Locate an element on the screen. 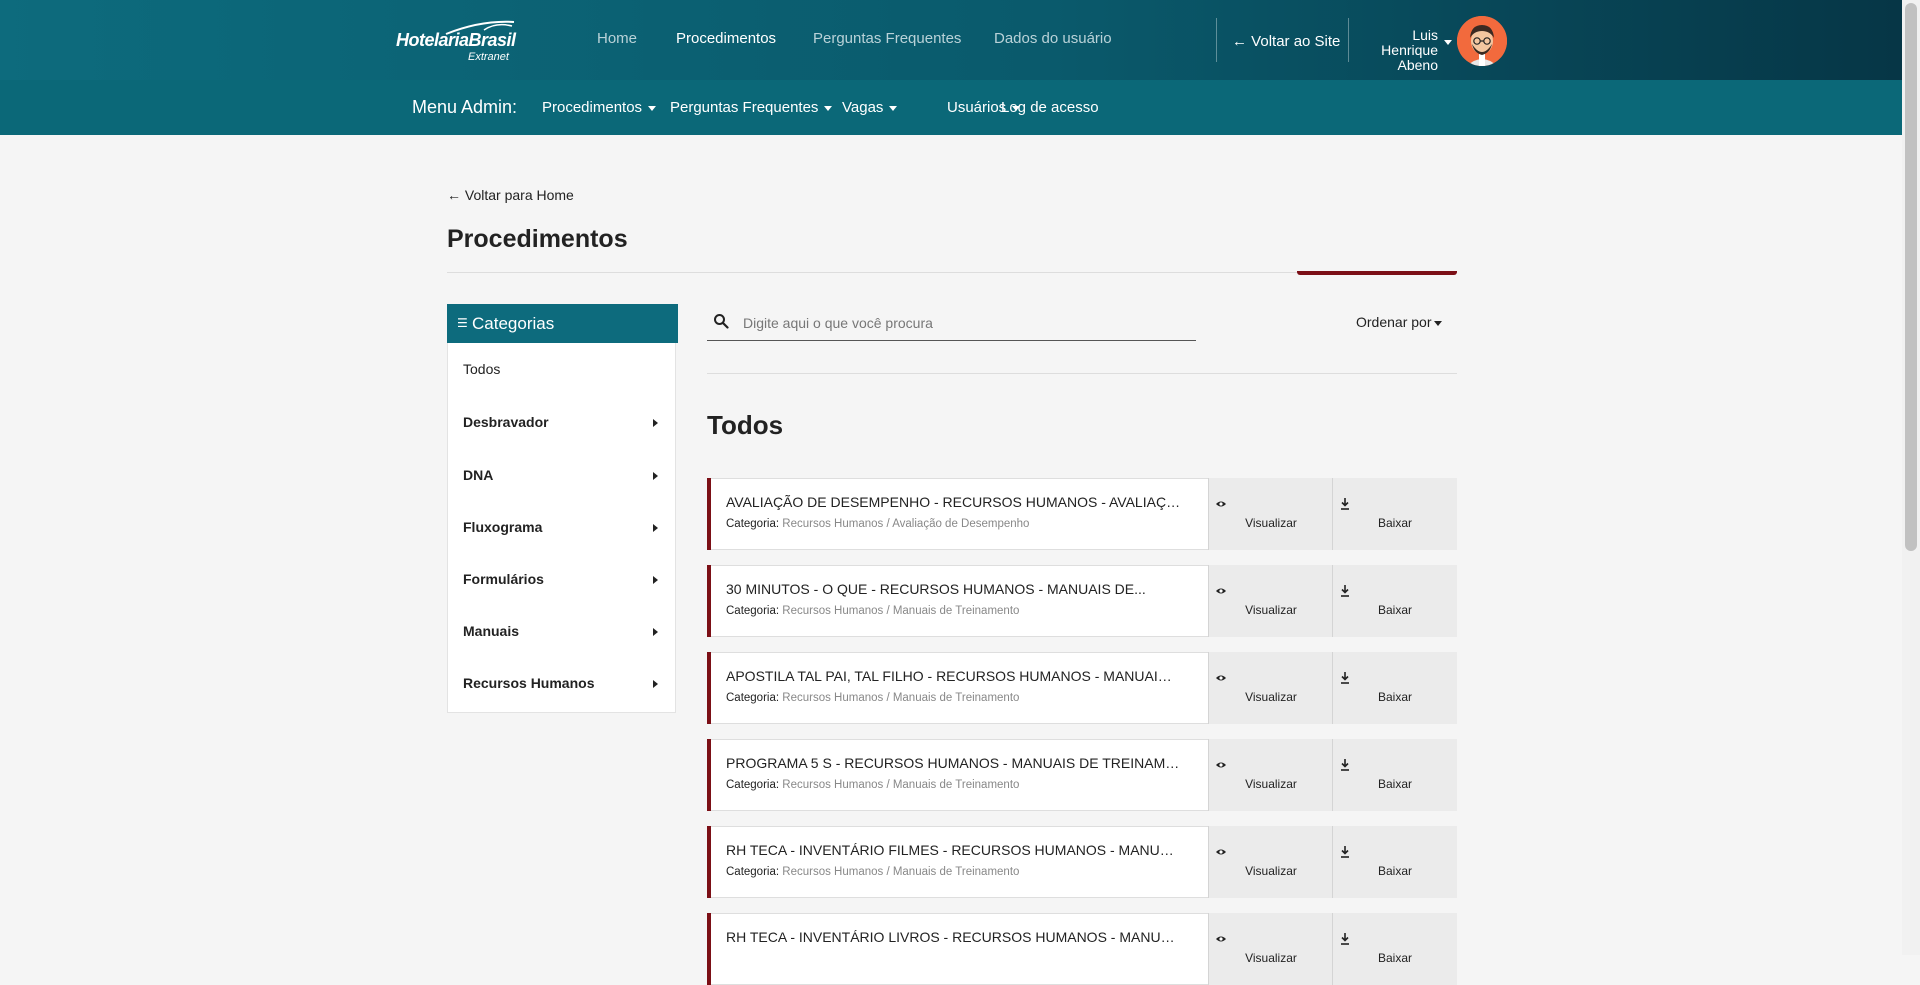 The width and height of the screenshot is (1920, 985). back-to-site-link: ← Voltar ao Site is located at coordinates (1286, 41).